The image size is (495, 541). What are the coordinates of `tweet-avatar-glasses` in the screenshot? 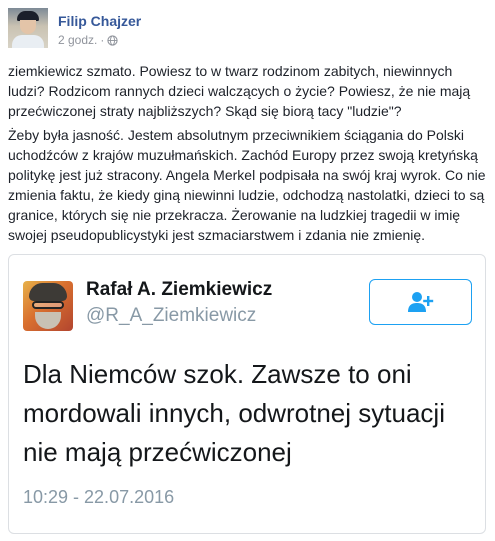 It's located at (48, 305).